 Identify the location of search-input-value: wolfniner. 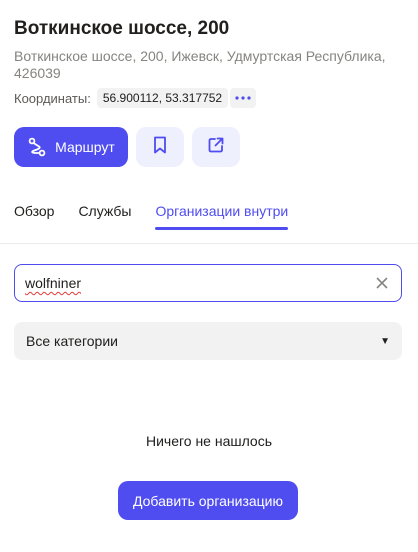
(199, 283).